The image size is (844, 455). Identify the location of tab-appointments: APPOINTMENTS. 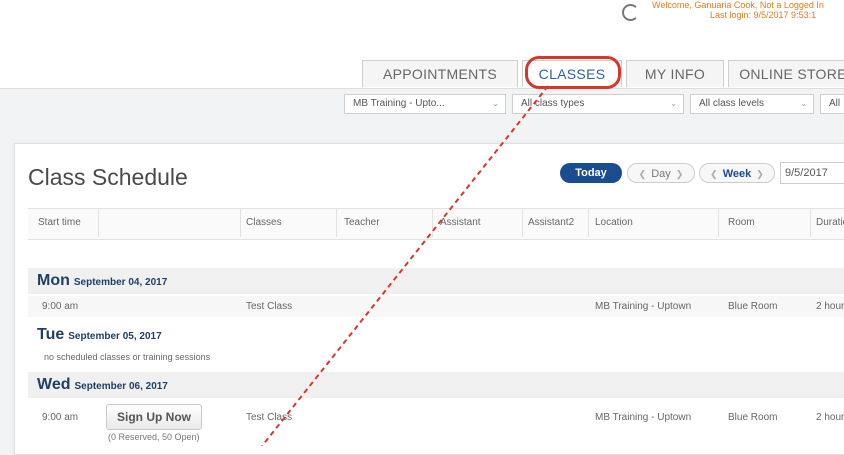
(440, 73).